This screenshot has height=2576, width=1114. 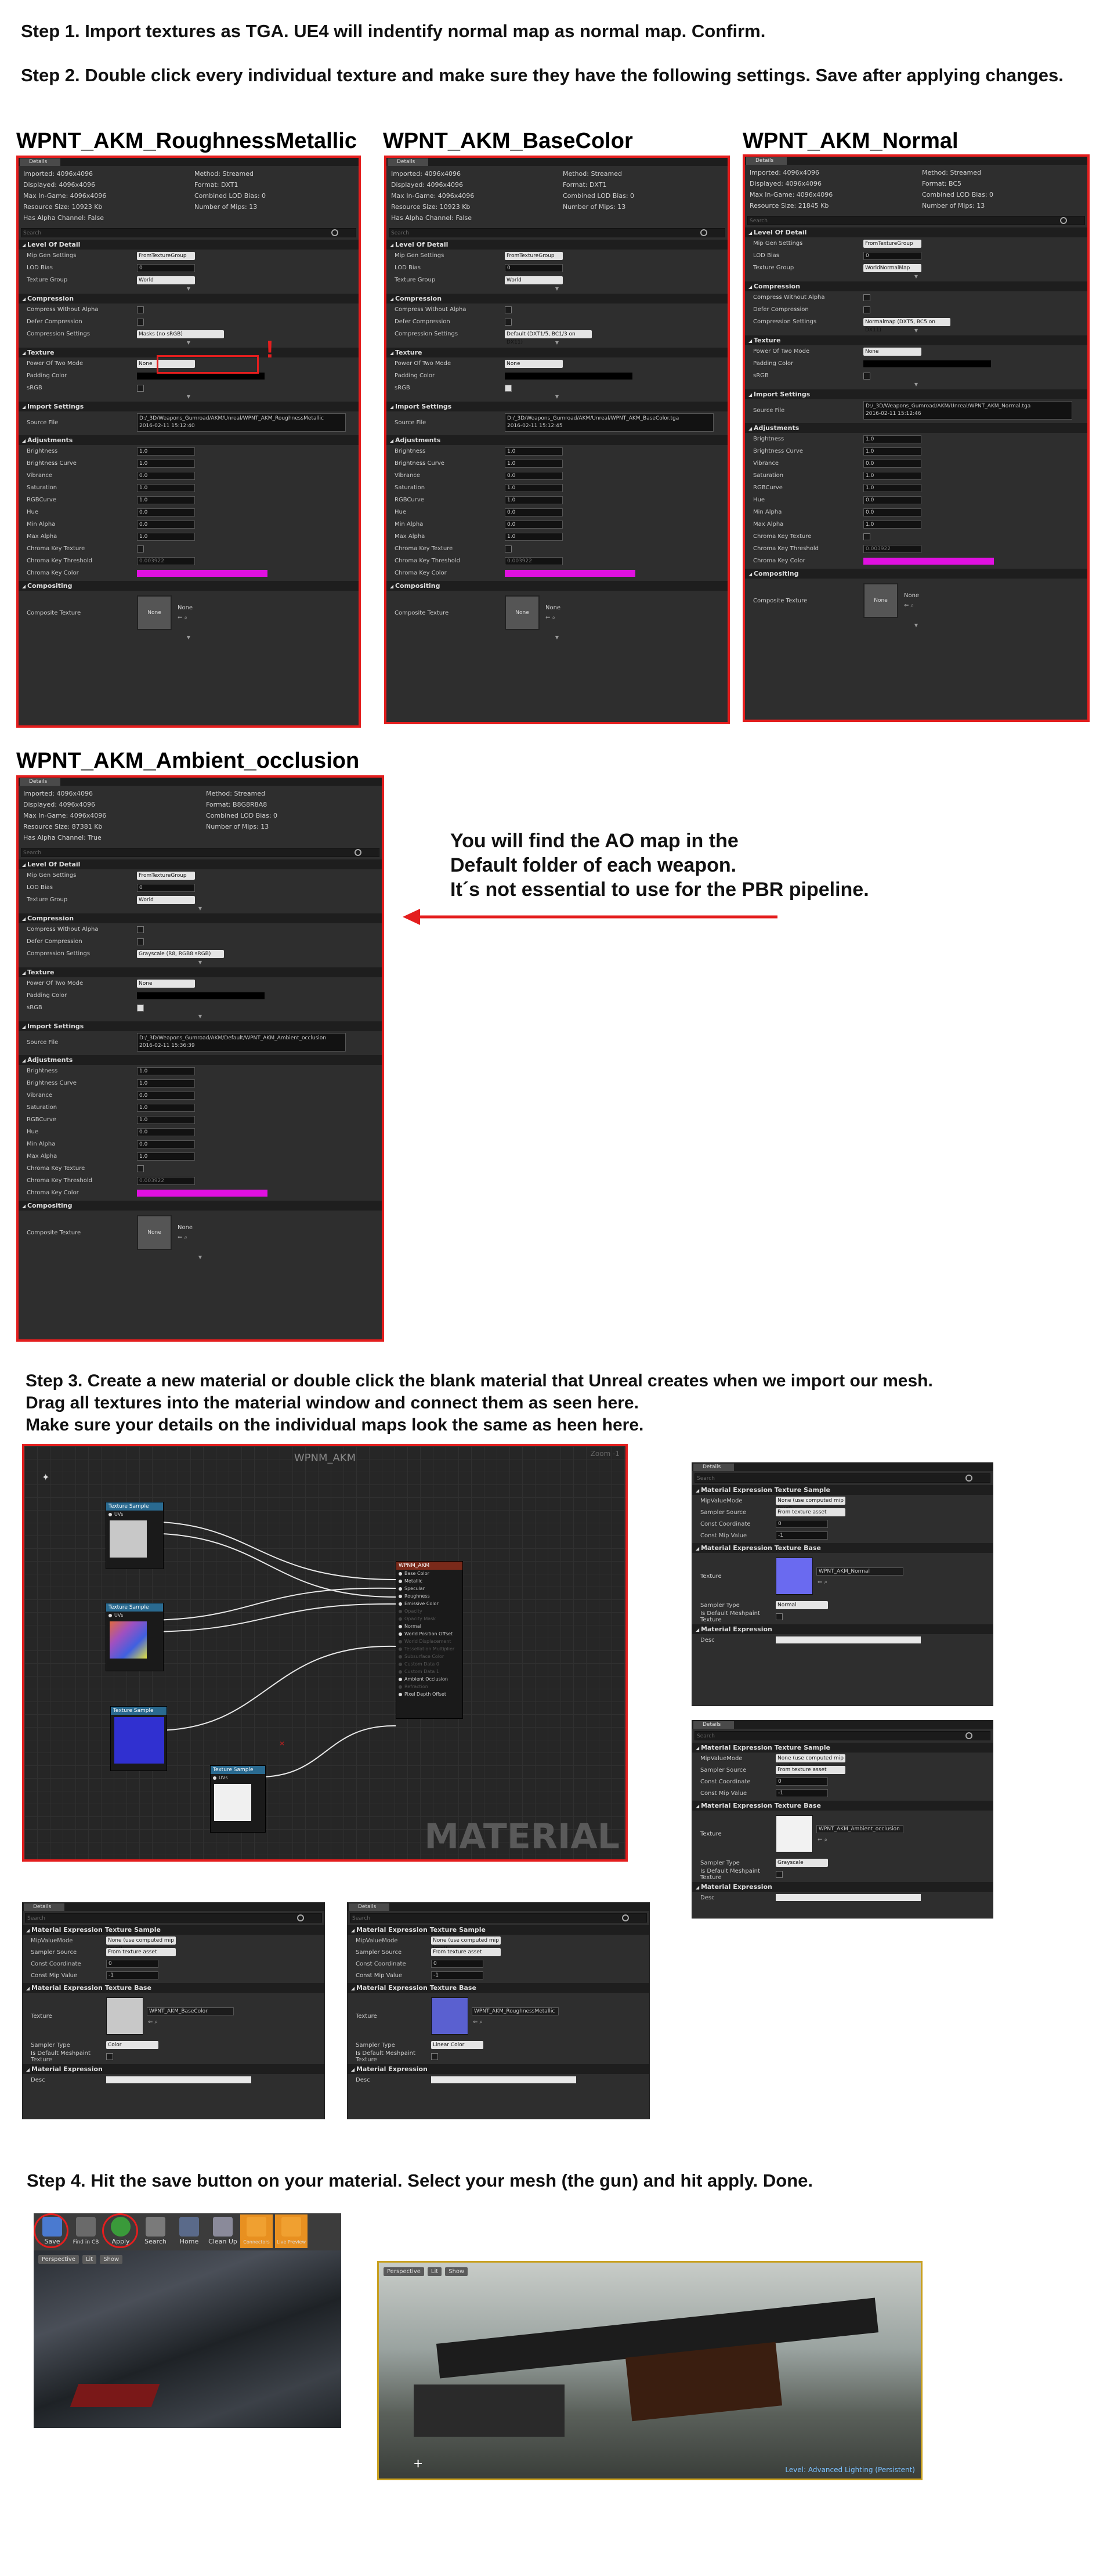 What do you see at coordinates (189, 440) in the screenshot?
I see `category-adjustments: Adjustments` at bounding box center [189, 440].